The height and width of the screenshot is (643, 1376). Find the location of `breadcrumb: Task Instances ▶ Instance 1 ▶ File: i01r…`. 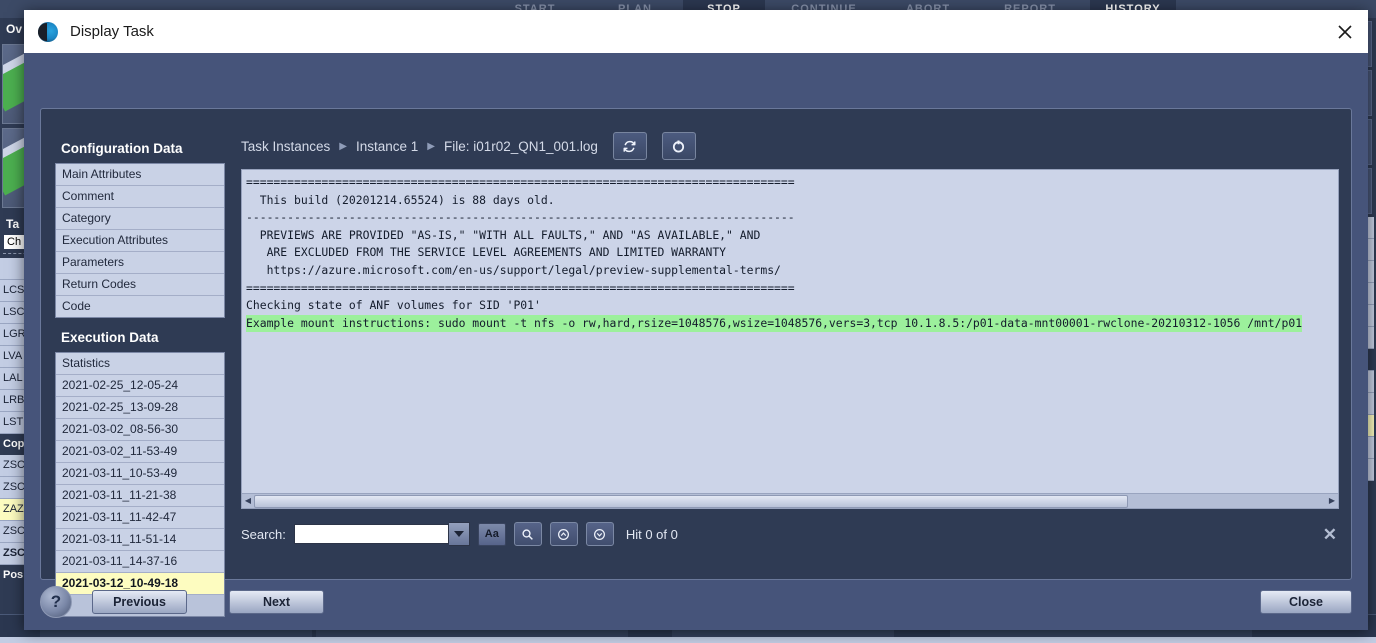

breadcrumb: Task Instances ▶ Instance 1 ▶ File: i01r… is located at coordinates (790, 146).